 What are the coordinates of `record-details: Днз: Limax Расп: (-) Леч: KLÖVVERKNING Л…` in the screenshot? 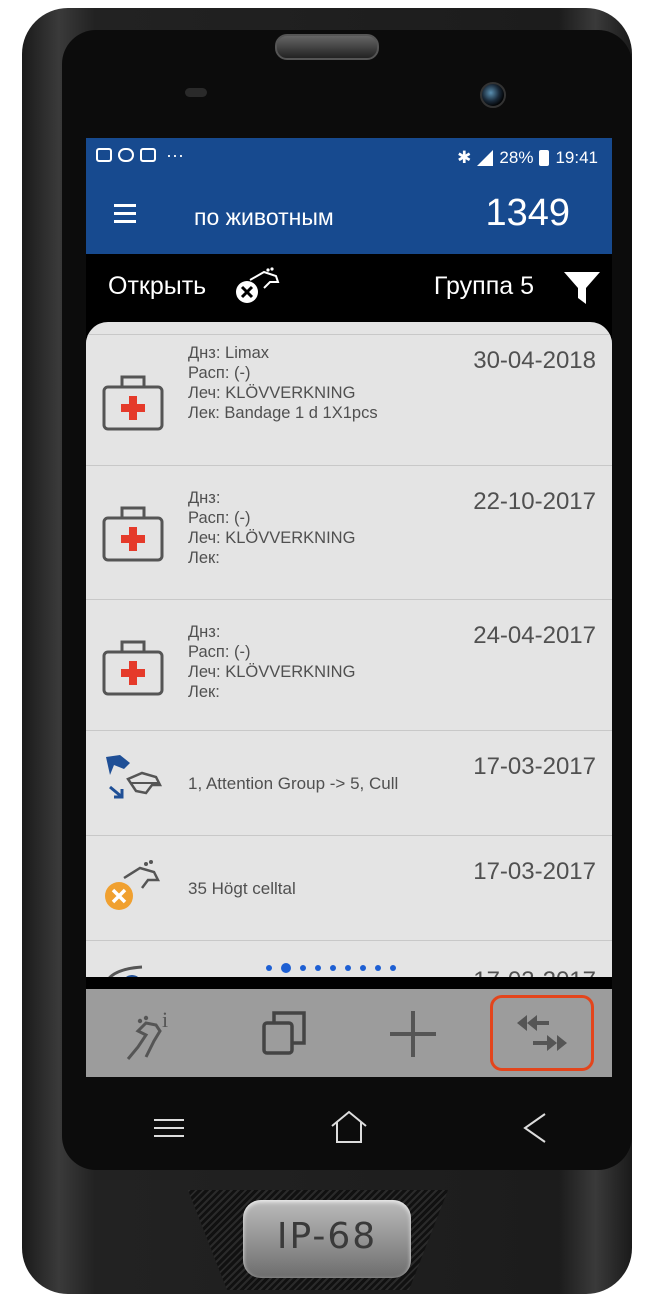 It's located at (283, 383).